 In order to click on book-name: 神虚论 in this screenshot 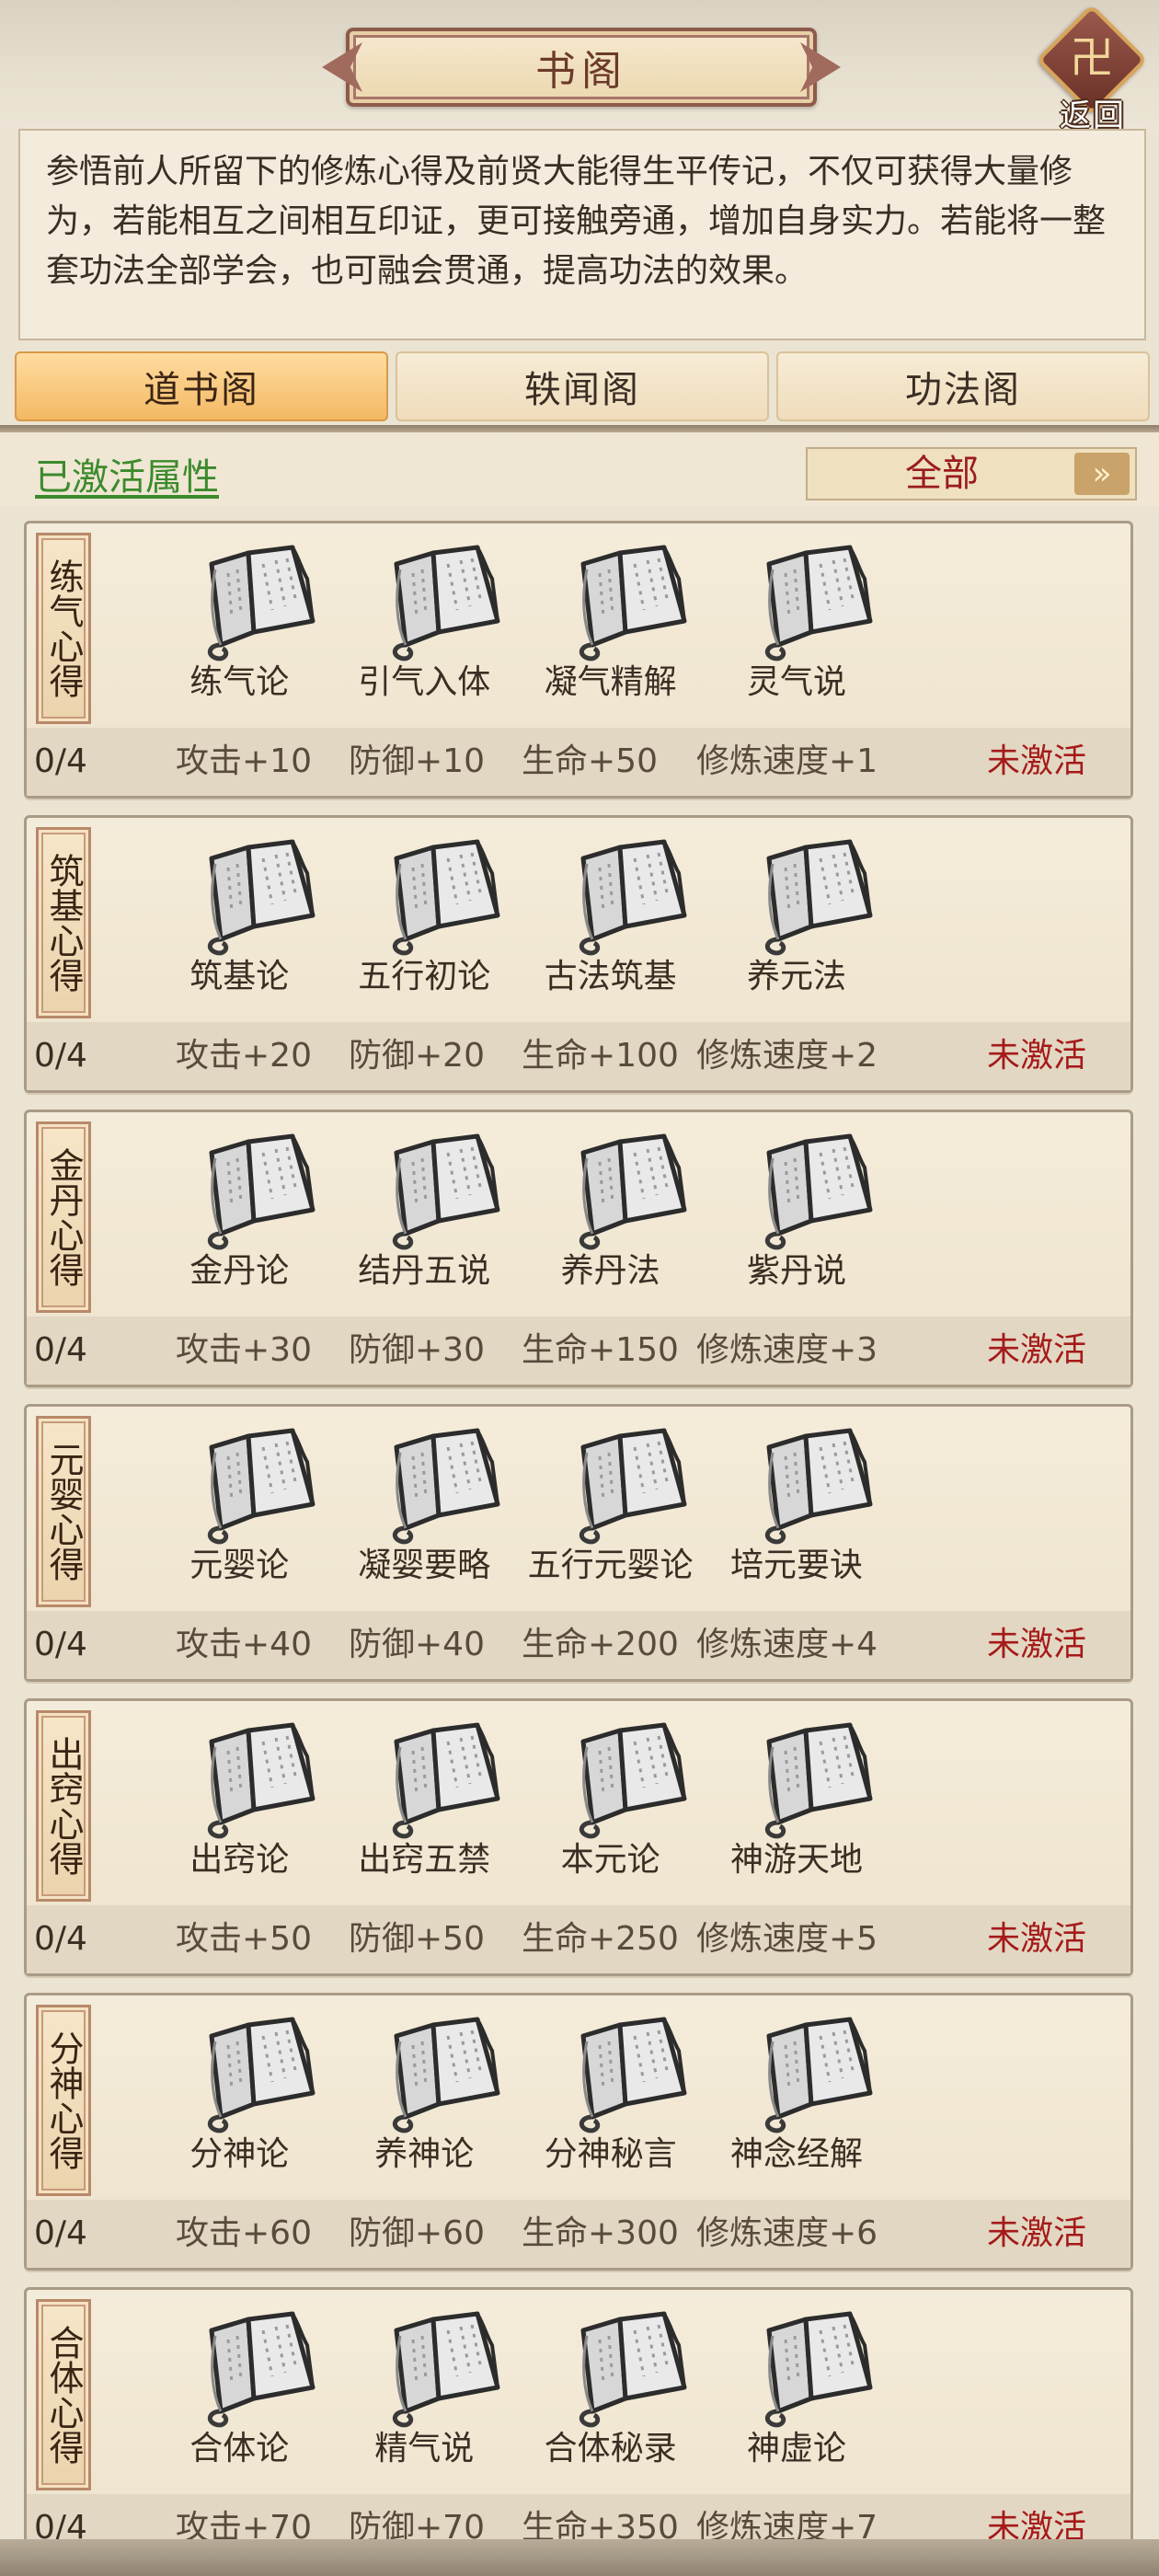, I will do `click(796, 2448)`.